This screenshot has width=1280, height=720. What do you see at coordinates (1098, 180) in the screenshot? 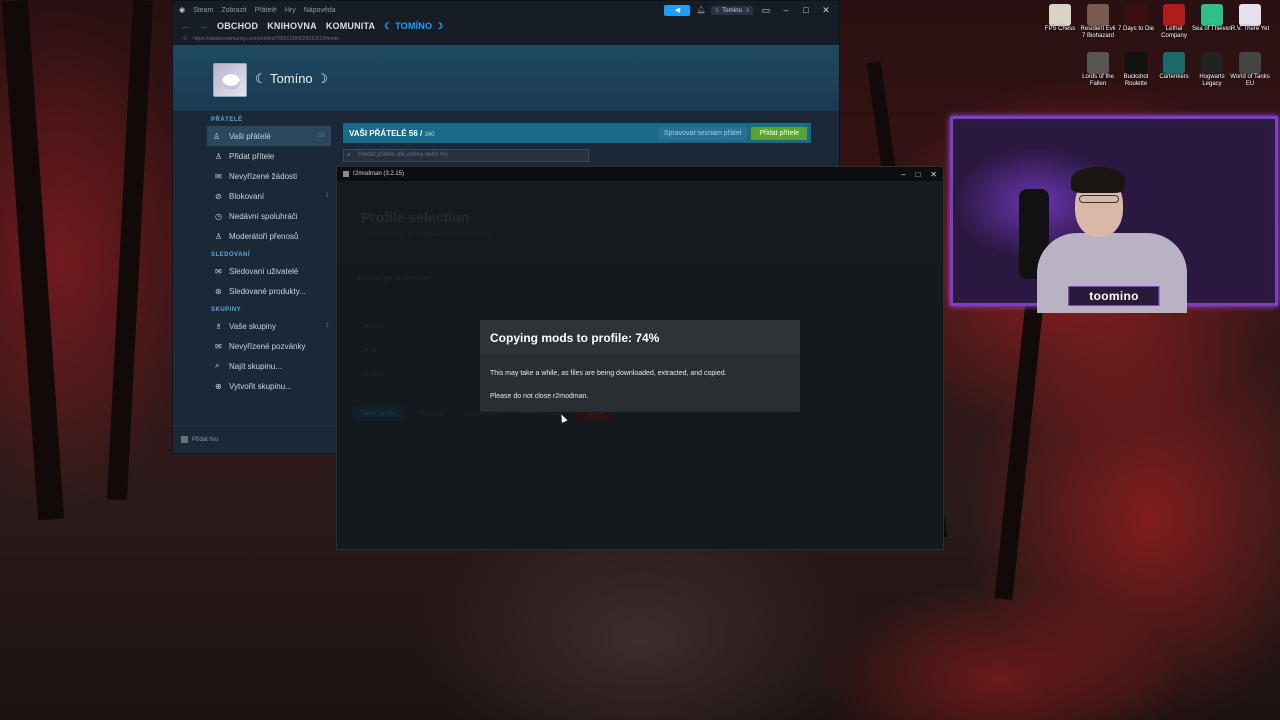
I see `streamer-hair` at bounding box center [1098, 180].